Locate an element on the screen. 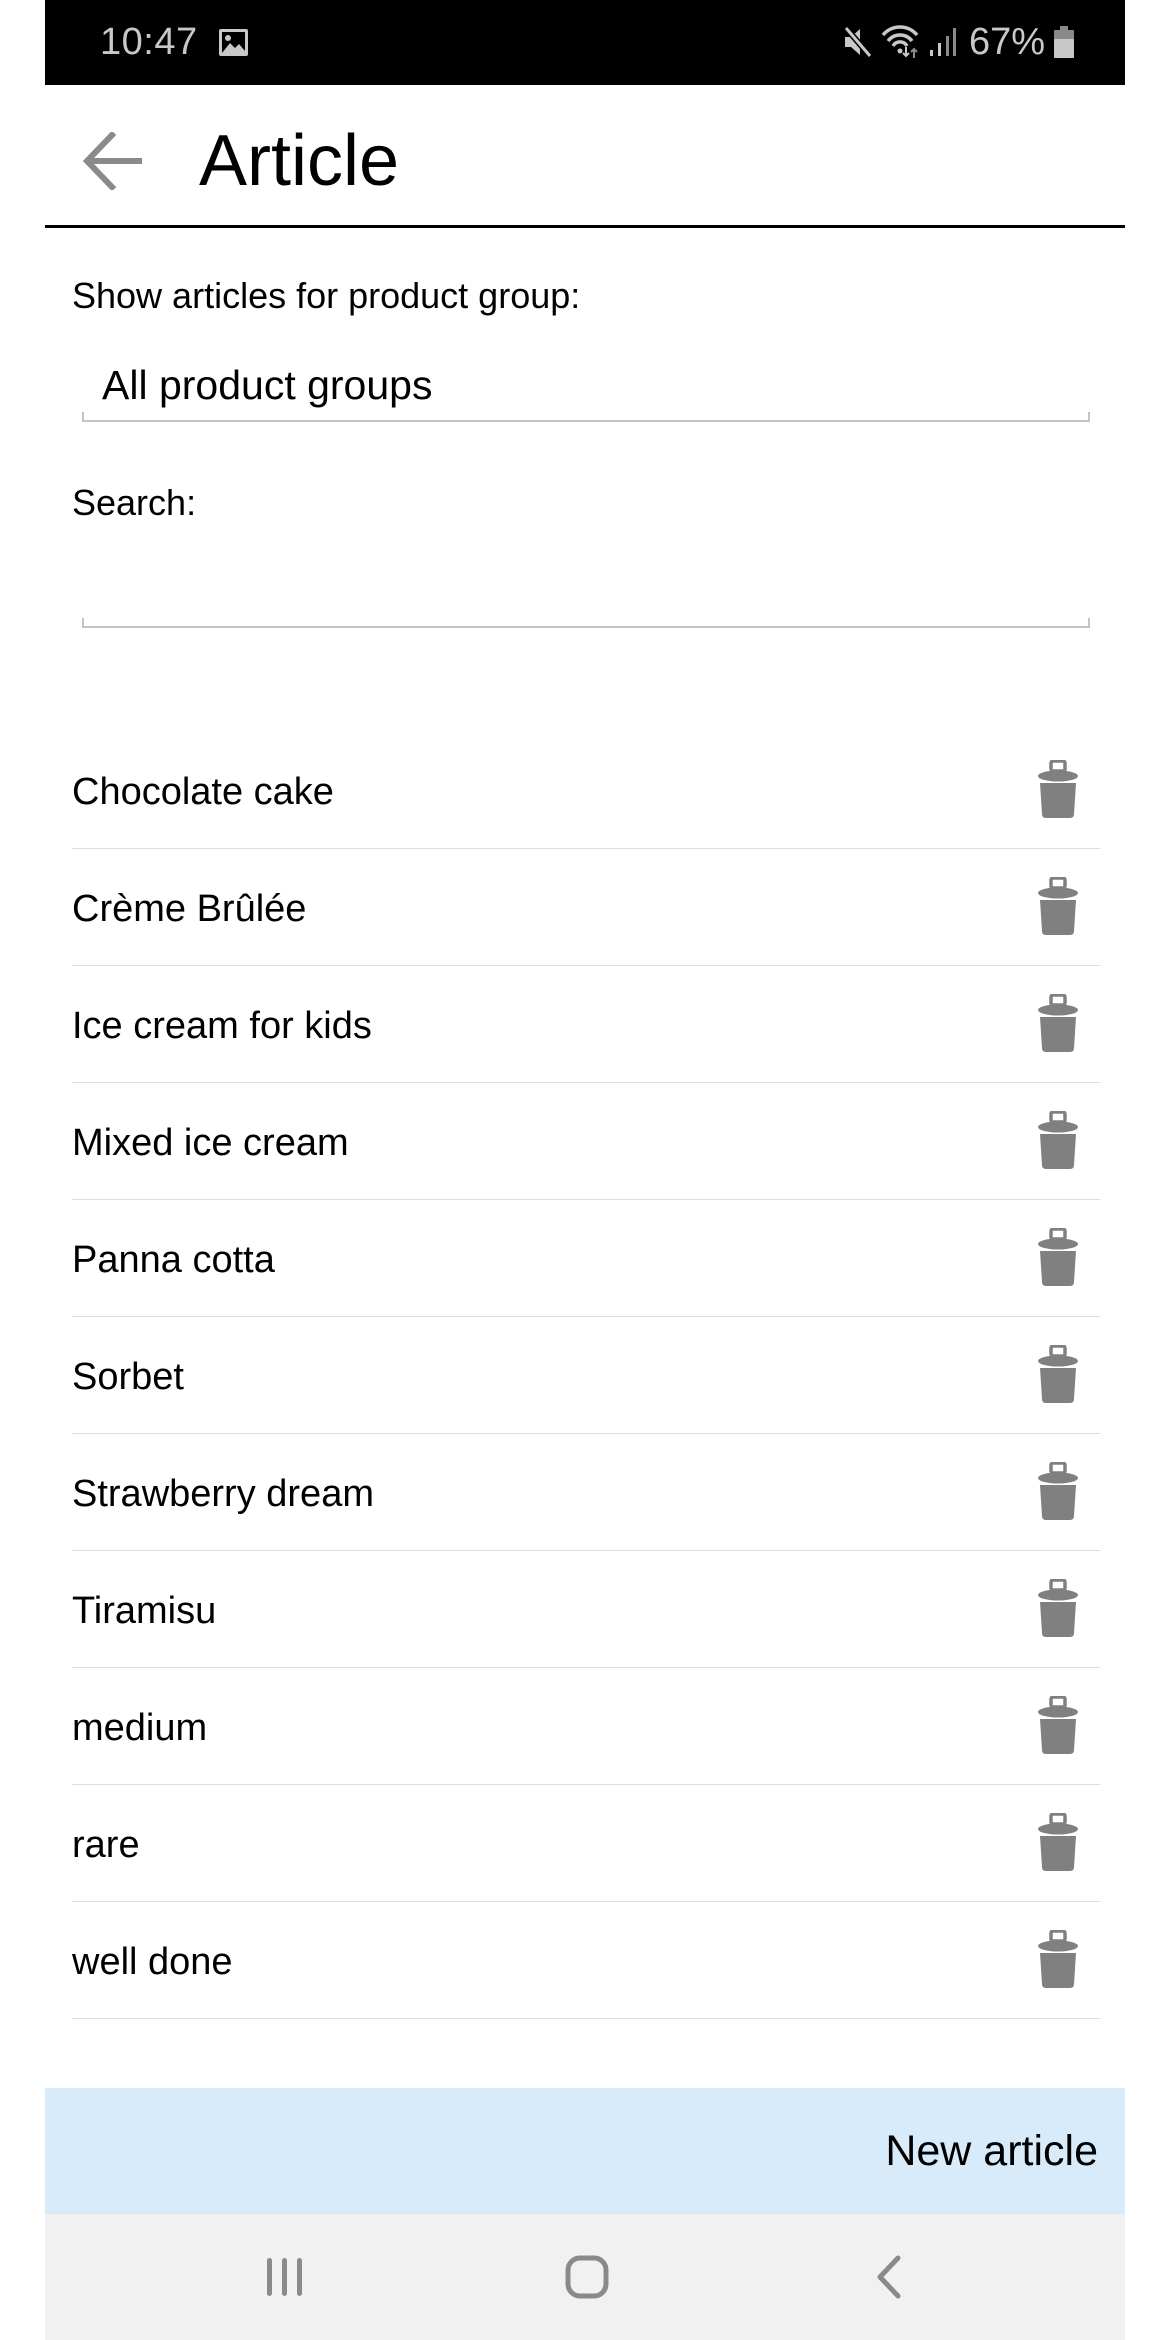 This screenshot has width=1170, height=2340. article-name: Crème Brûlée is located at coordinates (189, 909).